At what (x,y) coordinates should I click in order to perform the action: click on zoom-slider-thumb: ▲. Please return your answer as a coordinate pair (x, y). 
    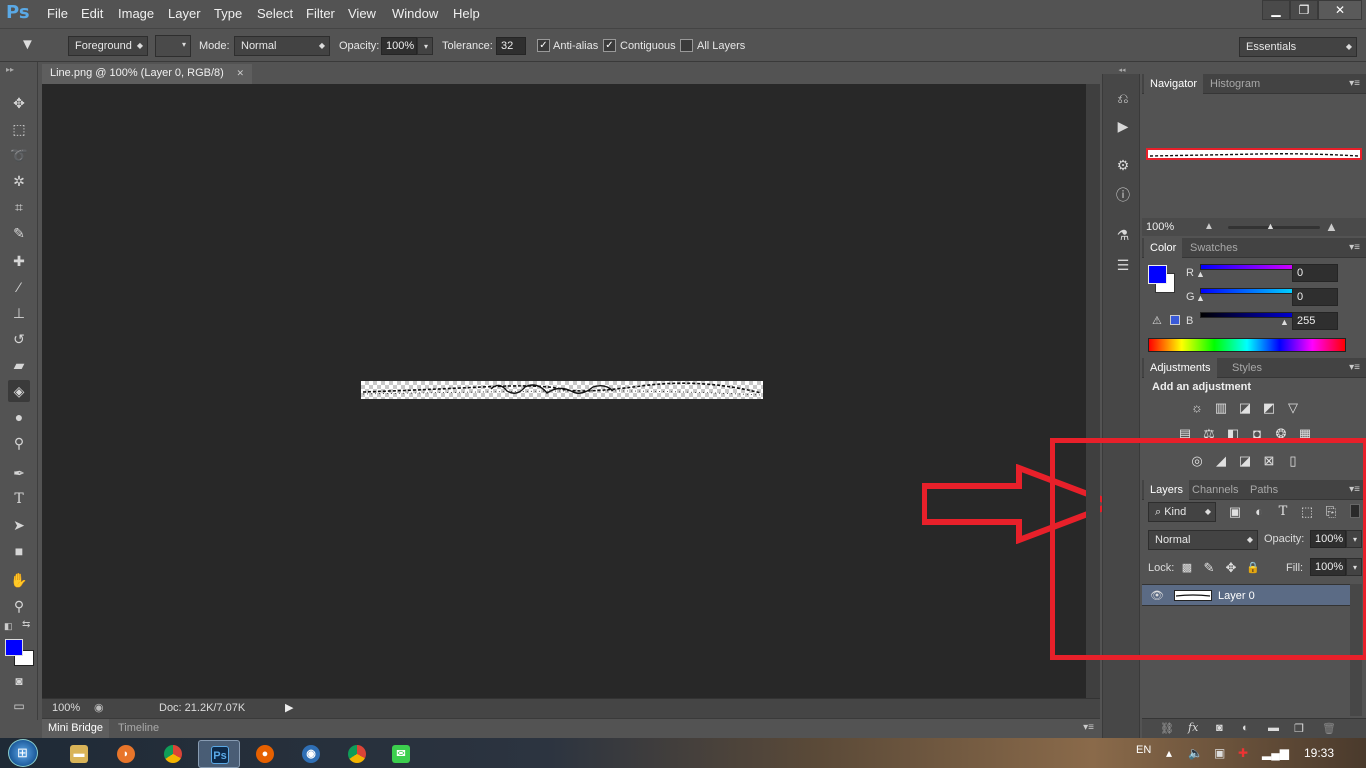
    Looking at the image, I should click on (1270, 226).